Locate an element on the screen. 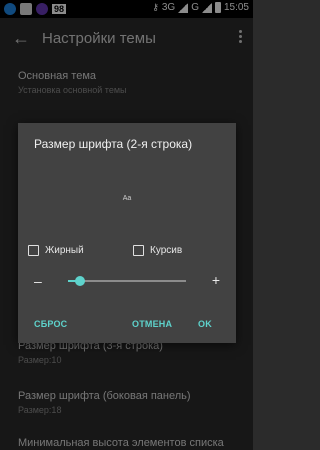 The height and width of the screenshot is (450, 320). slider-track is located at coordinates (127, 281).